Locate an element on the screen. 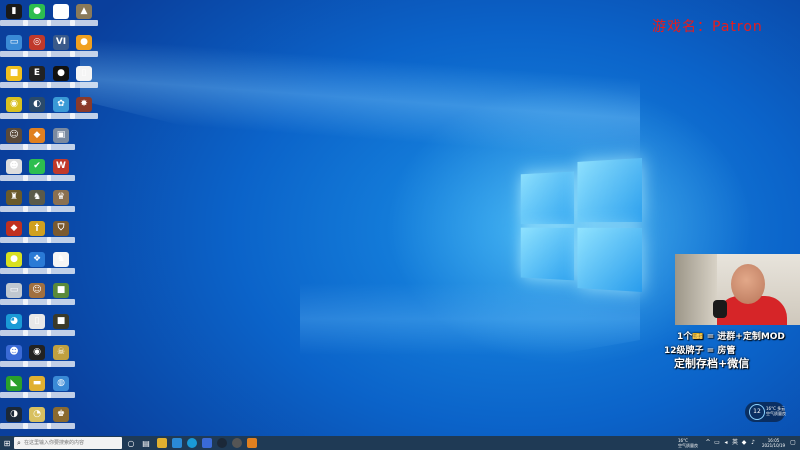  speaker-tray-icon: ♪ is located at coordinates (753, 443).